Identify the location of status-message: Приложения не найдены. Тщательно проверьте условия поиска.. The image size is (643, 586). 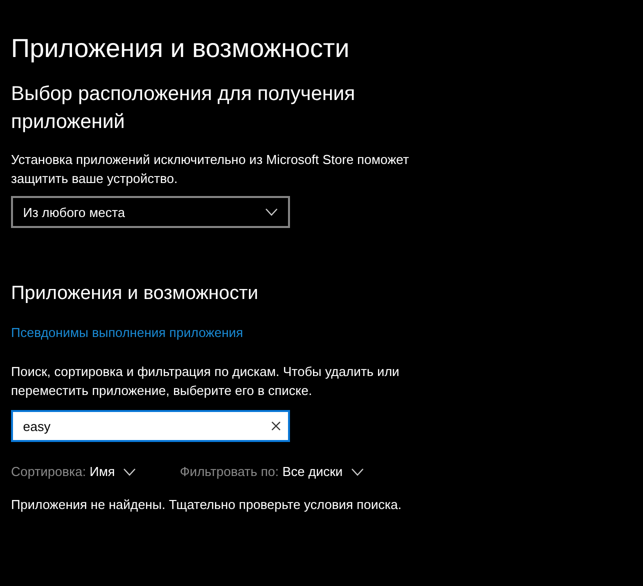
(207, 505).